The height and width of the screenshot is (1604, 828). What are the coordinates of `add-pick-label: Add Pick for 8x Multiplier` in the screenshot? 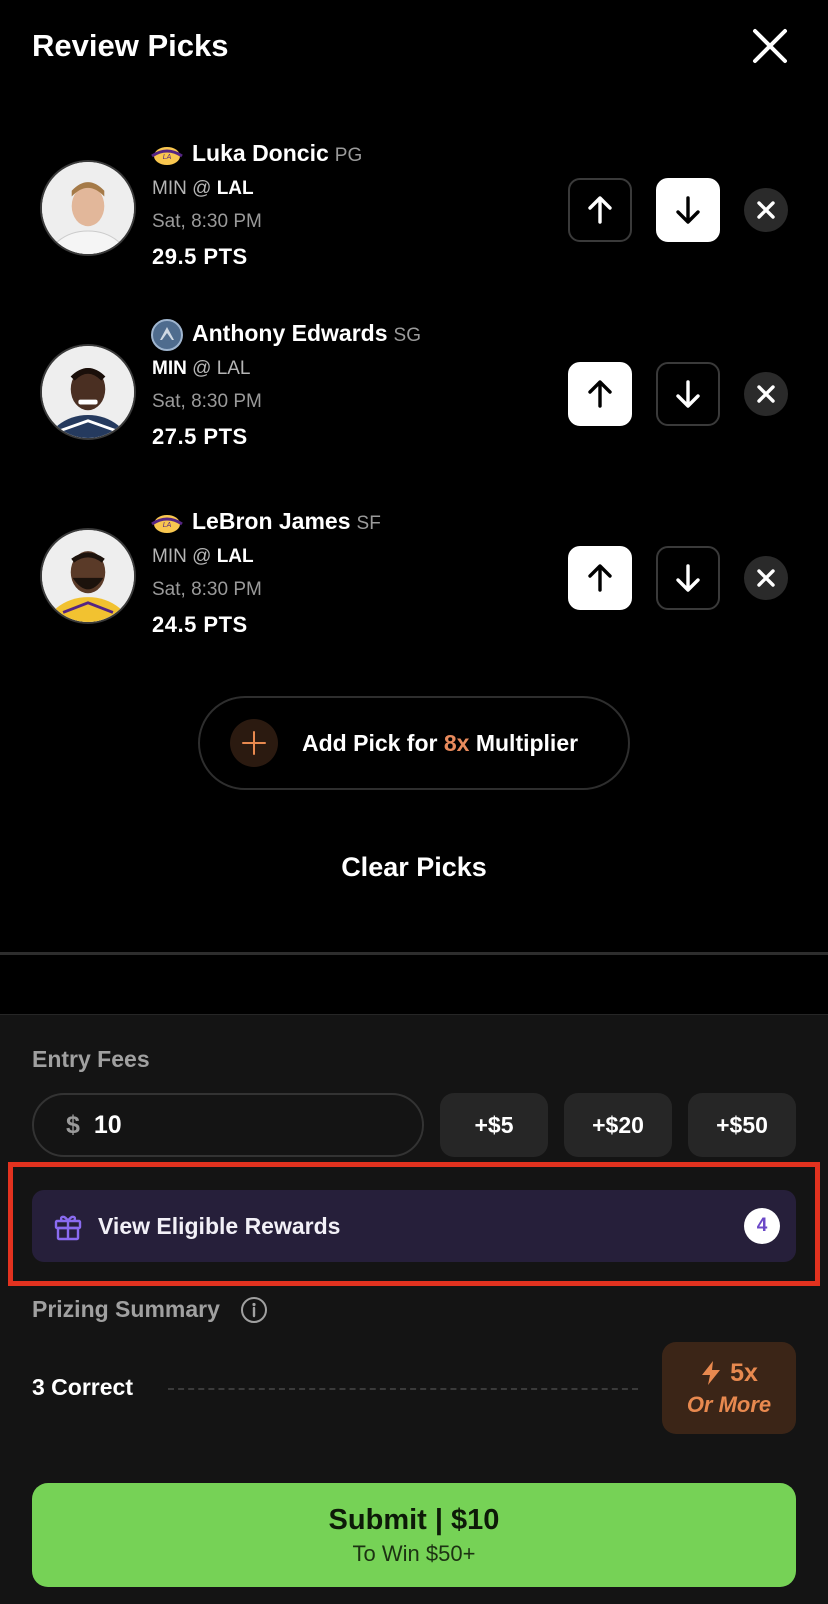 It's located at (440, 742).